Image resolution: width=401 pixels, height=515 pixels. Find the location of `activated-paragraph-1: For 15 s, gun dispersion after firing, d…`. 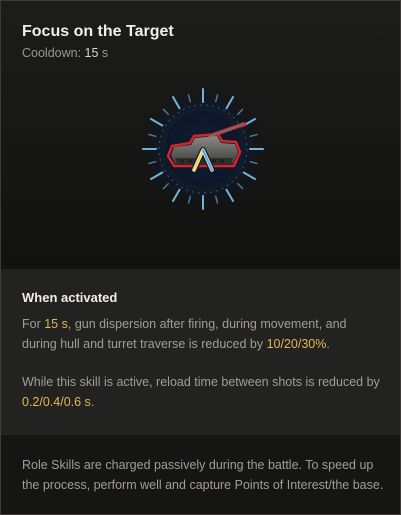

activated-paragraph-1: For 15 s, gun dispersion after firing, d… is located at coordinates (203, 334).